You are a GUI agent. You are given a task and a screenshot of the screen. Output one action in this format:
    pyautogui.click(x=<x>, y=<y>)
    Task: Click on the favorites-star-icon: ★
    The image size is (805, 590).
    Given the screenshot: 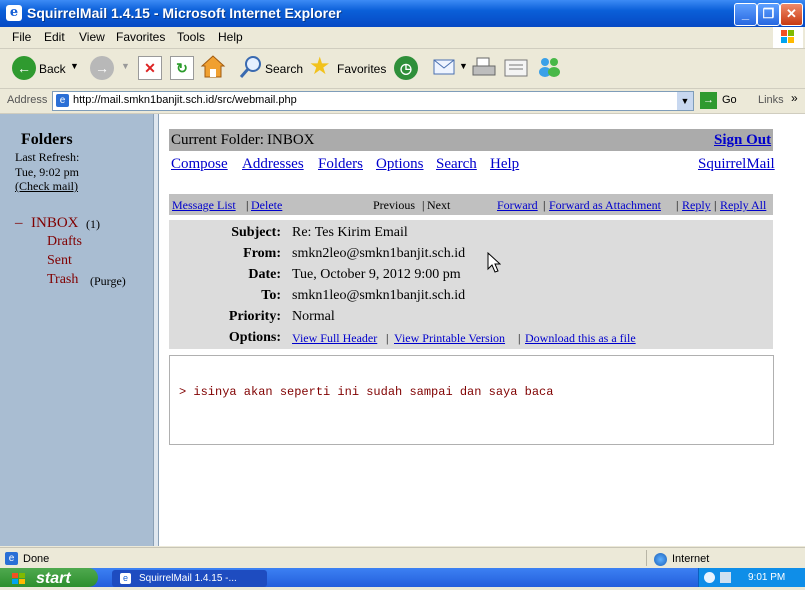 What is the action you would take?
    pyautogui.click(x=320, y=66)
    